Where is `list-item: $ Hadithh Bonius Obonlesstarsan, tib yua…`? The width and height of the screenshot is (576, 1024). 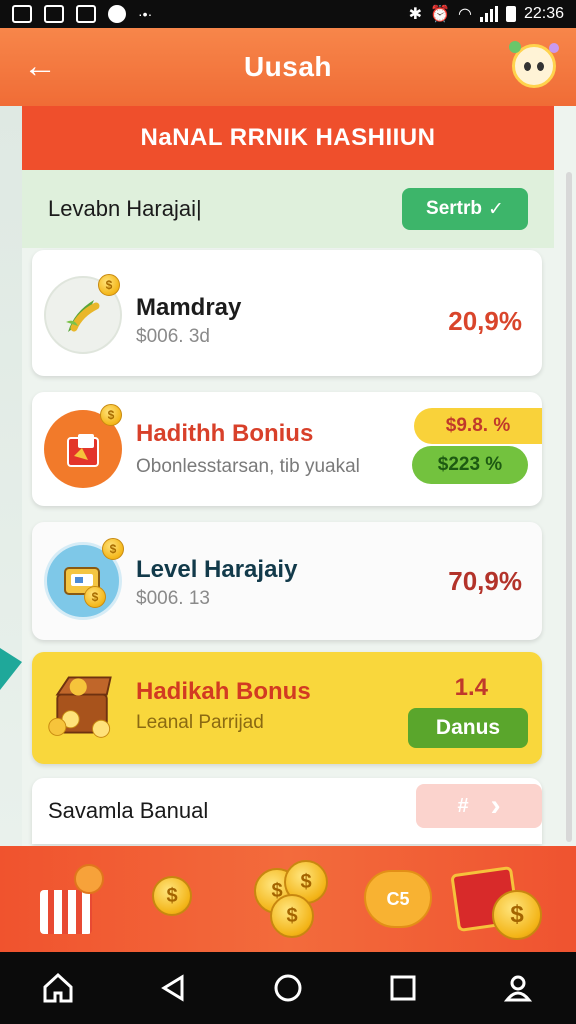
list-item: $ Hadithh Bonius Obonlesstarsan, tib yua… is located at coordinates (287, 449).